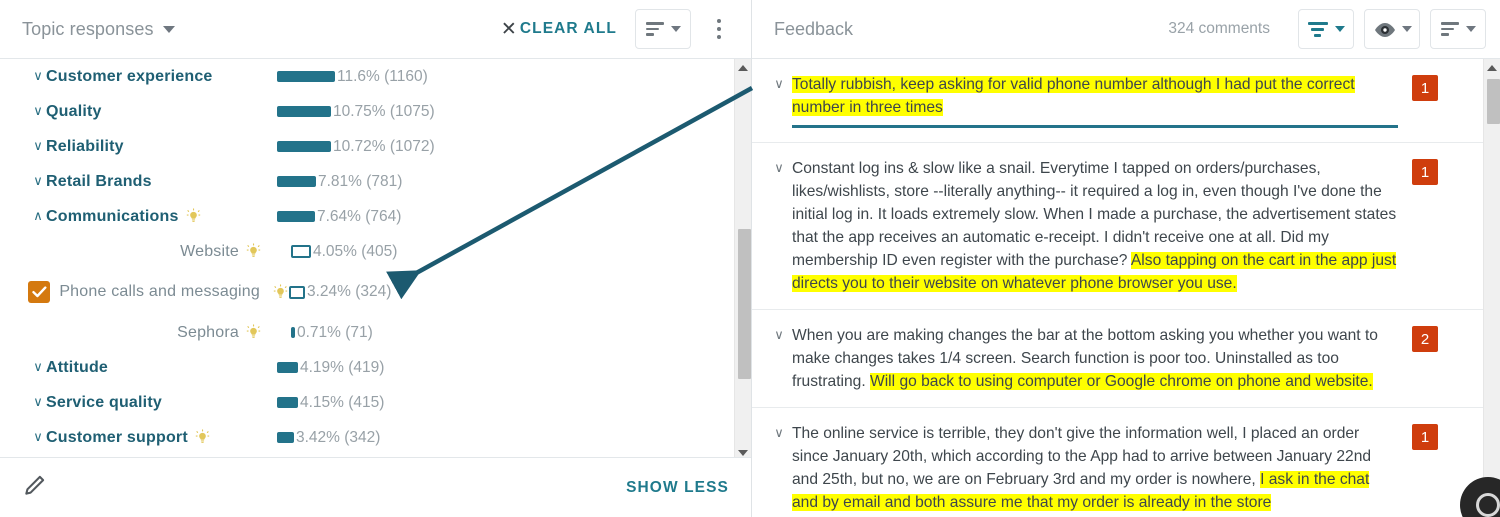  I want to click on topic-name-wrap: Retail Brands, so click(149, 182).